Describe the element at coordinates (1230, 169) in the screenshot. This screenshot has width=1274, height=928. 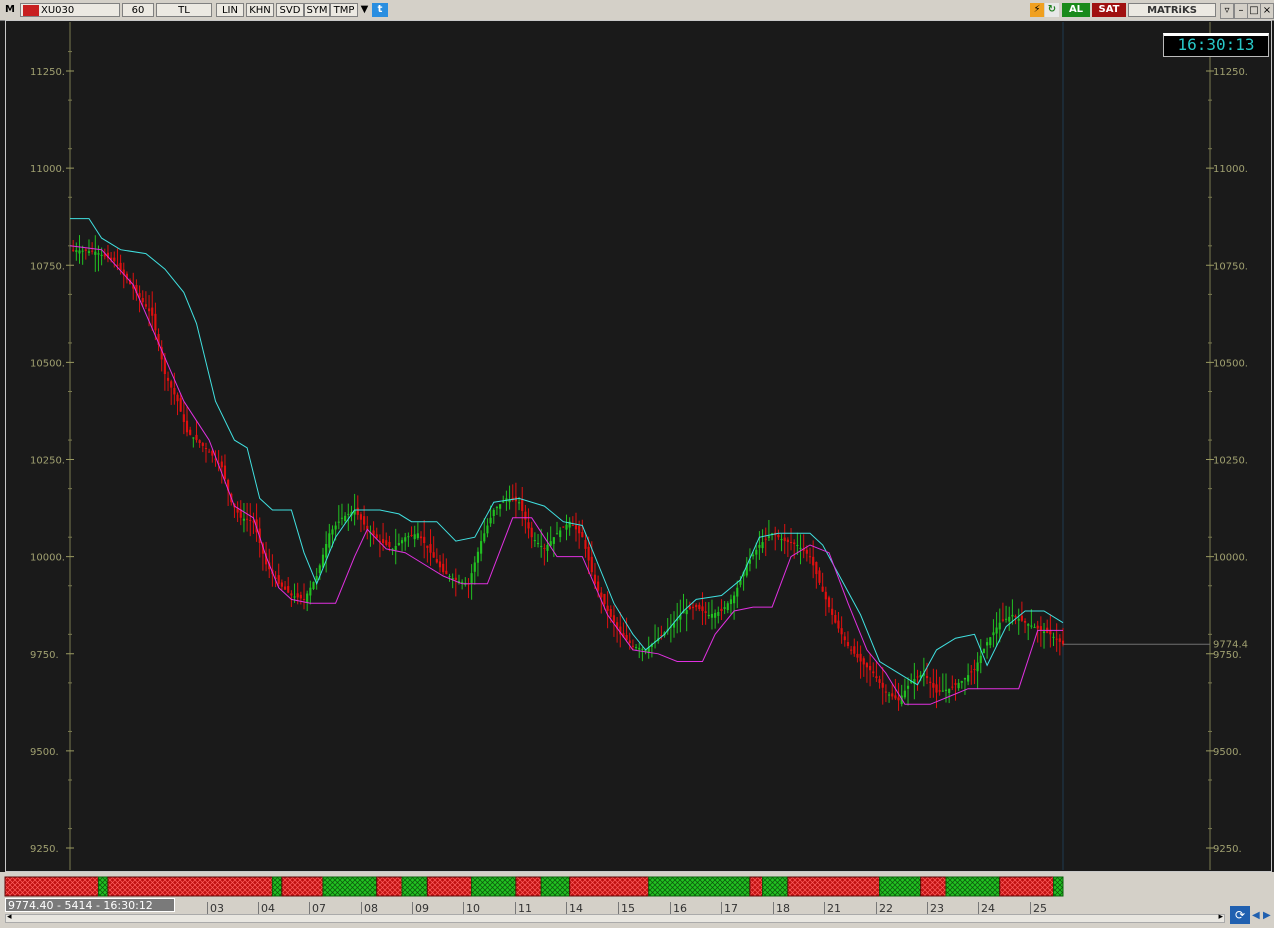
I see `y-tick-label-right: 11000.` at that location.